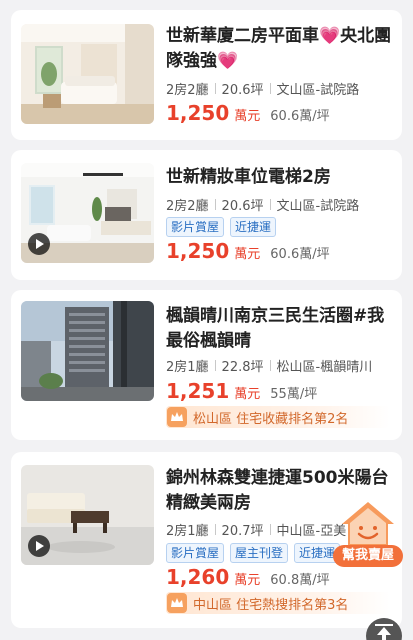  I want to click on house-smile-icon, so click(368, 524).